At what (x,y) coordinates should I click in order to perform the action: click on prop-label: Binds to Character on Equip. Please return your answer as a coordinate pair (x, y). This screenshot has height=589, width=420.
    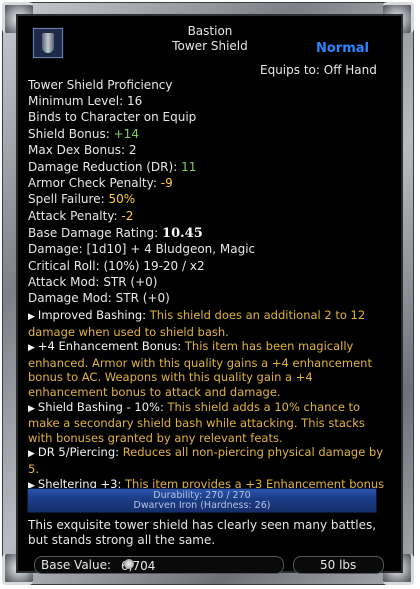
    Looking at the image, I should click on (112, 117).